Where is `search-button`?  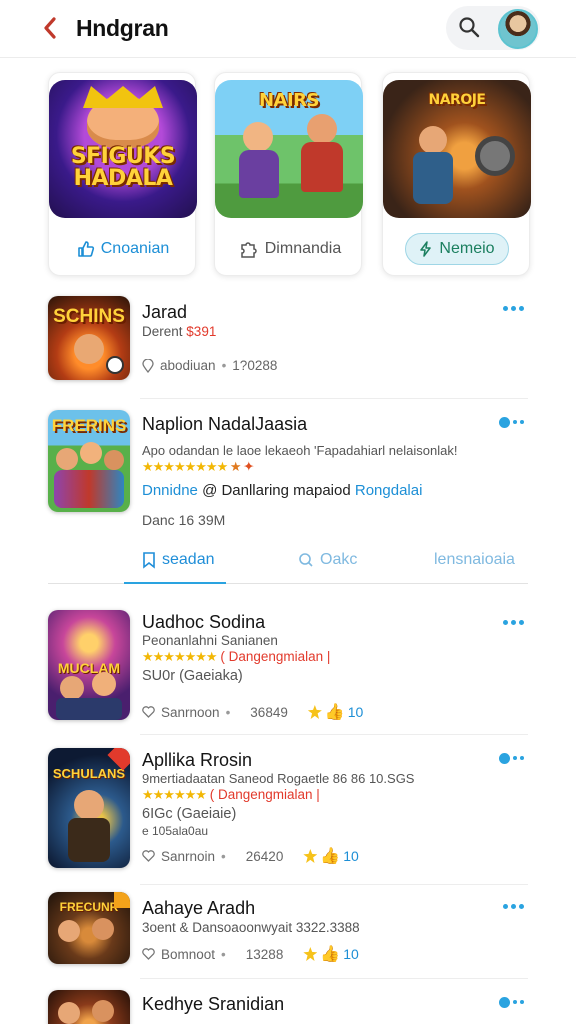
search-button is located at coordinates (469, 27).